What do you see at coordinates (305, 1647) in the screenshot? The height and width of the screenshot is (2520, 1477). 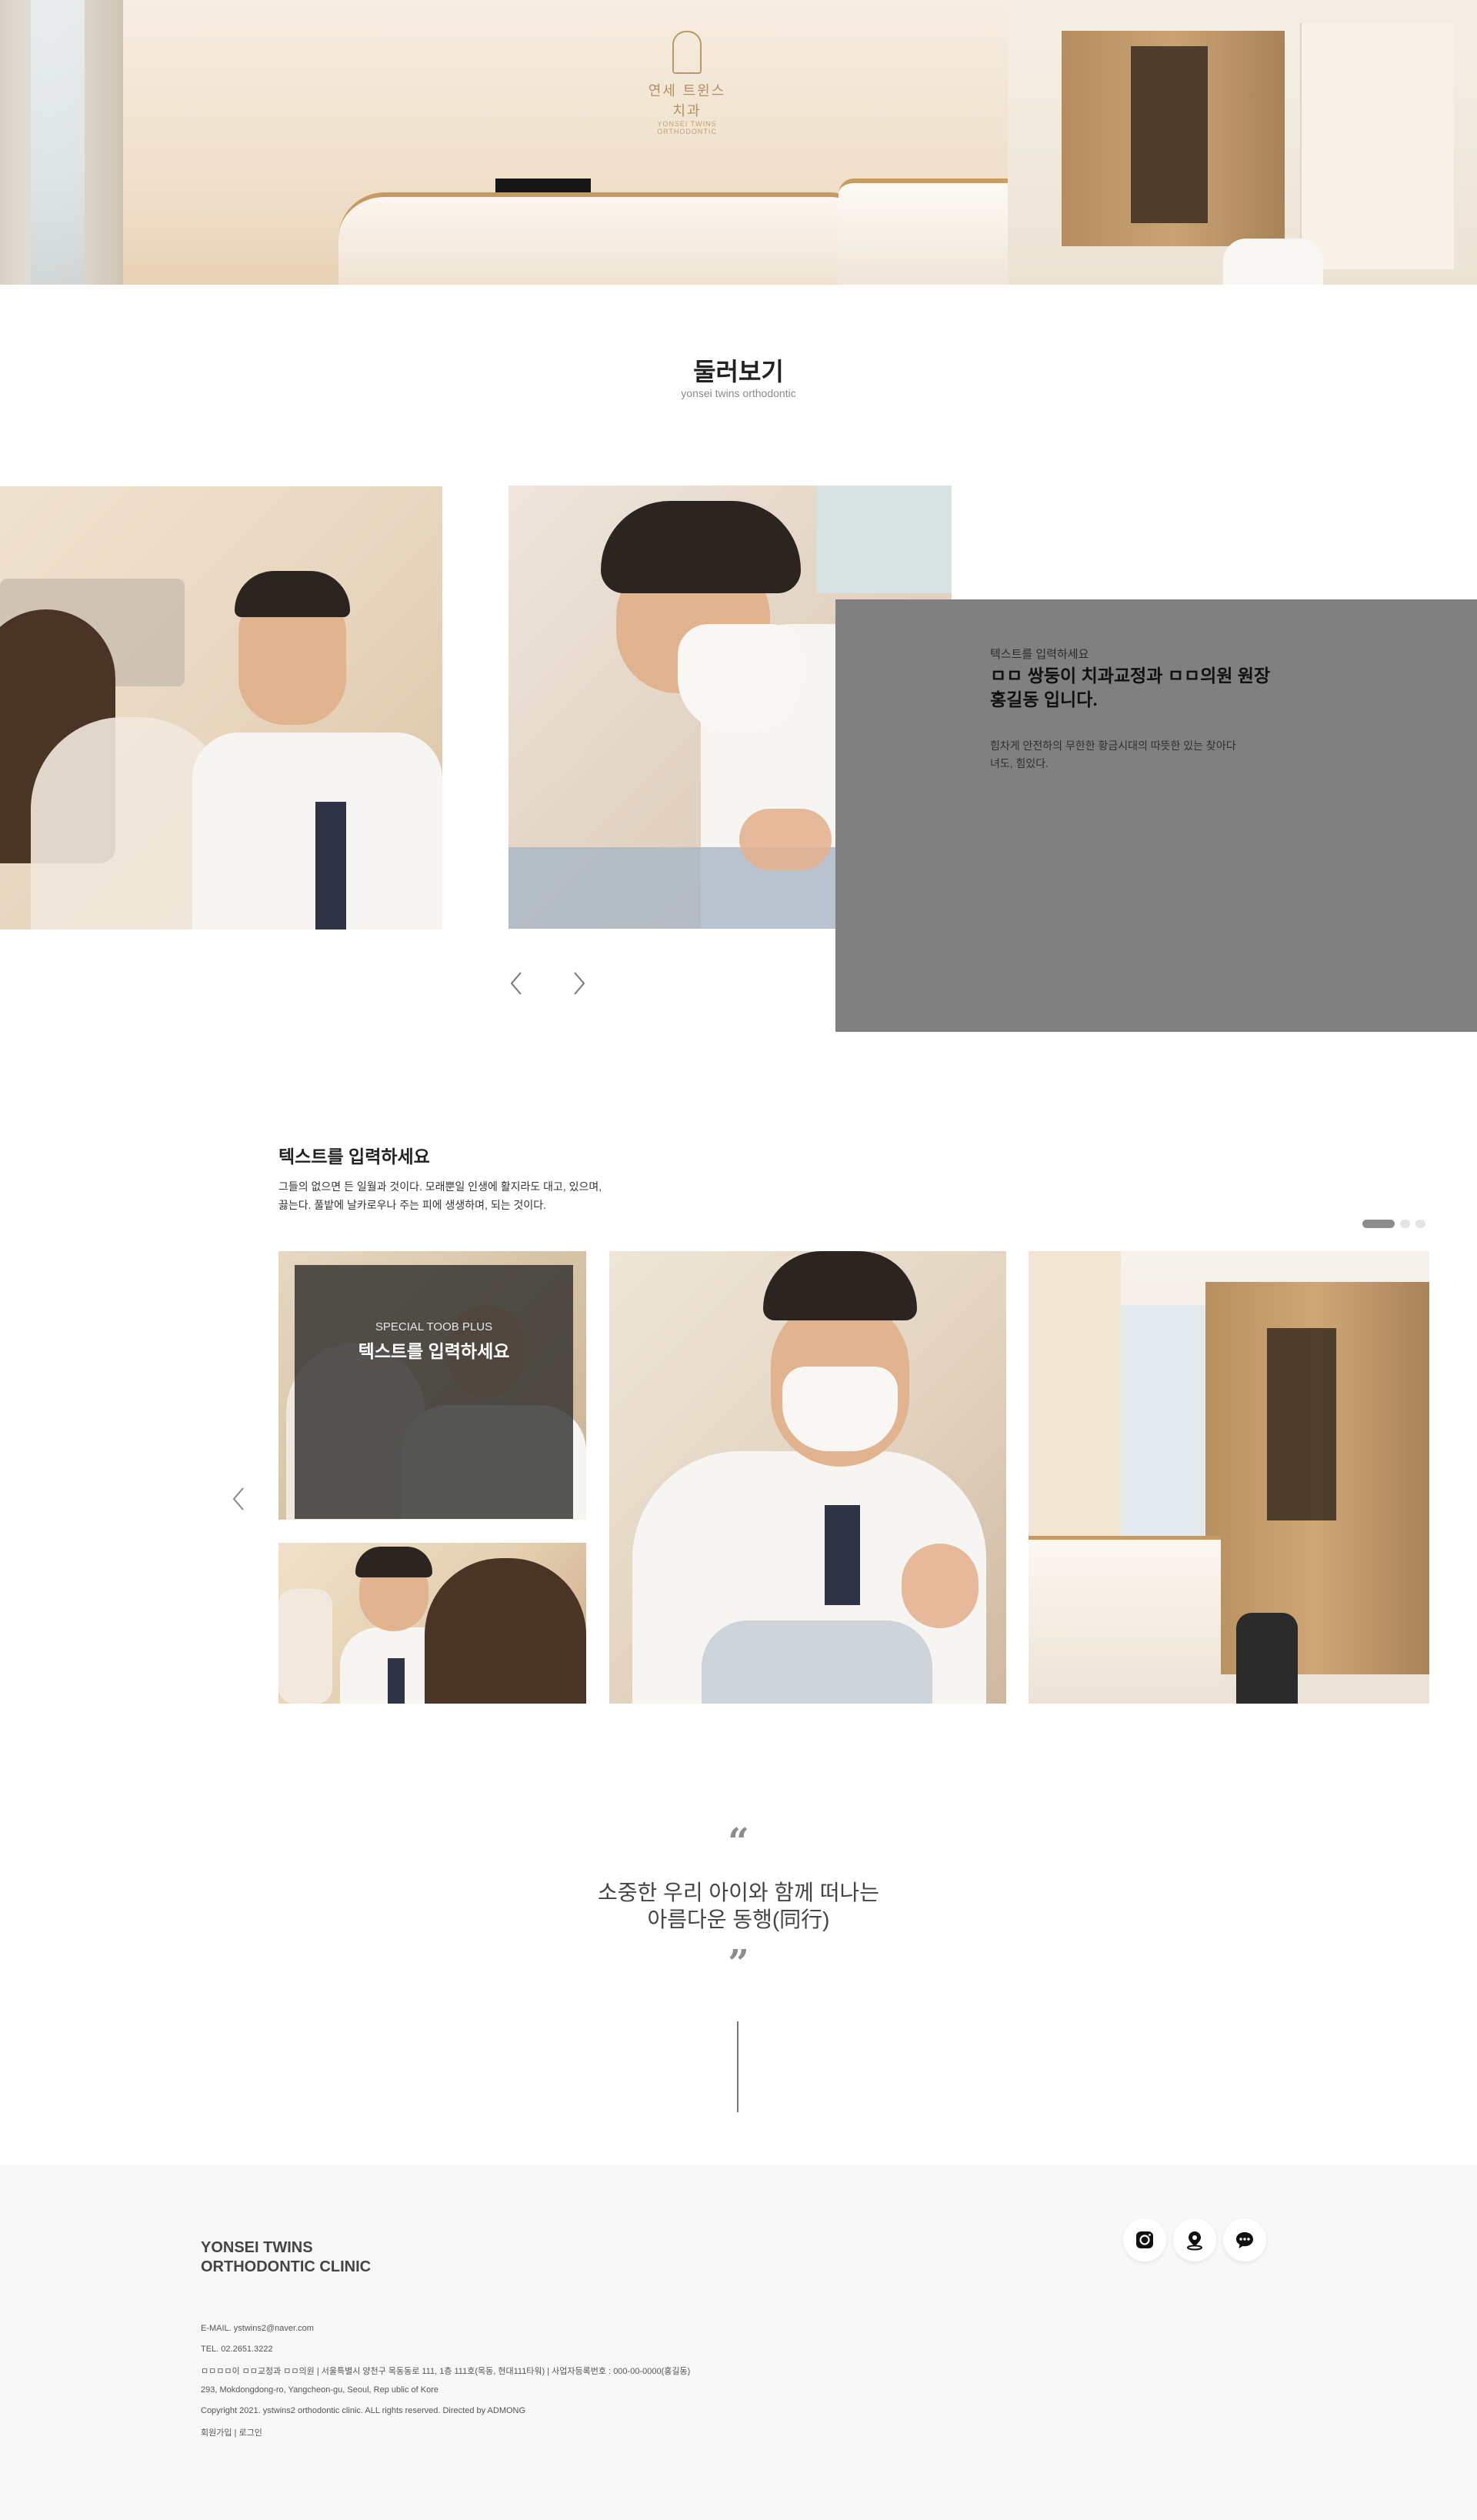 I see `photo-equipment` at bounding box center [305, 1647].